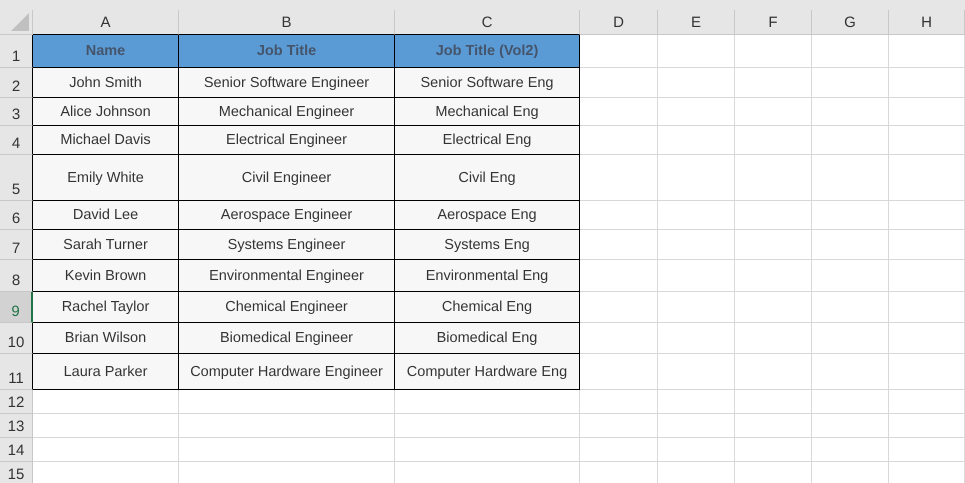 This screenshot has height=483, width=965. What do you see at coordinates (106, 372) in the screenshot?
I see `table-cell: Laura Parker` at bounding box center [106, 372].